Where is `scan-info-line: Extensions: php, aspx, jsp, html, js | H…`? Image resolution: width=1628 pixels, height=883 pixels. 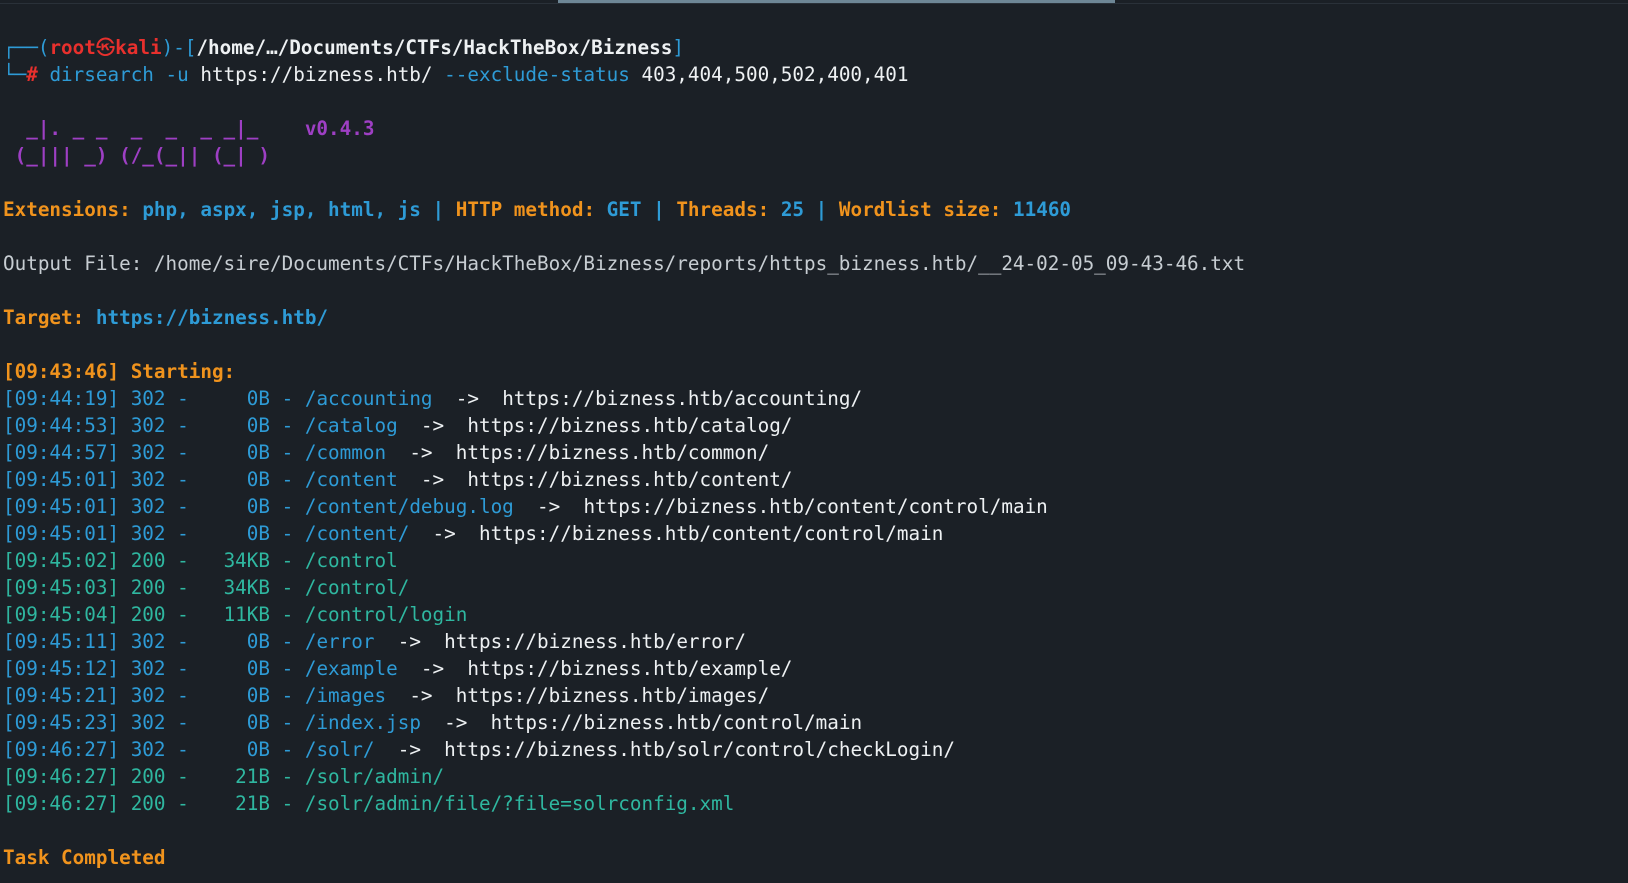
scan-info-line: Extensions: php, aspx, jsp, html, js | H… is located at coordinates (537, 209).